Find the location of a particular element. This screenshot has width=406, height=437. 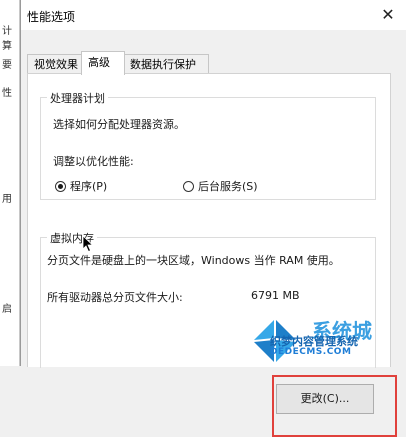

bg-text: 要 is located at coordinates (7, 65).